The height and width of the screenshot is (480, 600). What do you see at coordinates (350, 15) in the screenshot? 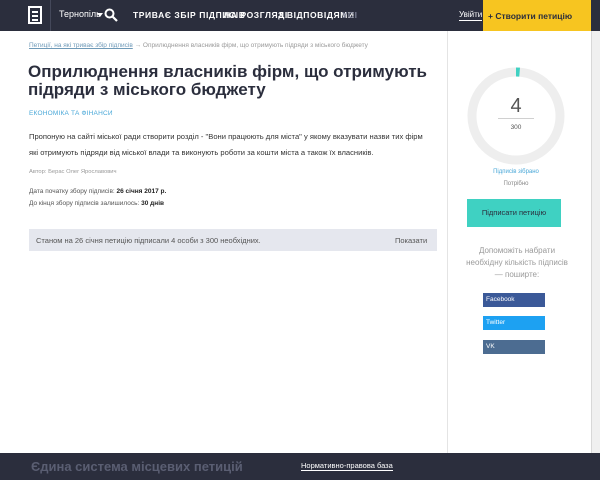
I see `nav-all: Усі` at bounding box center [350, 15].